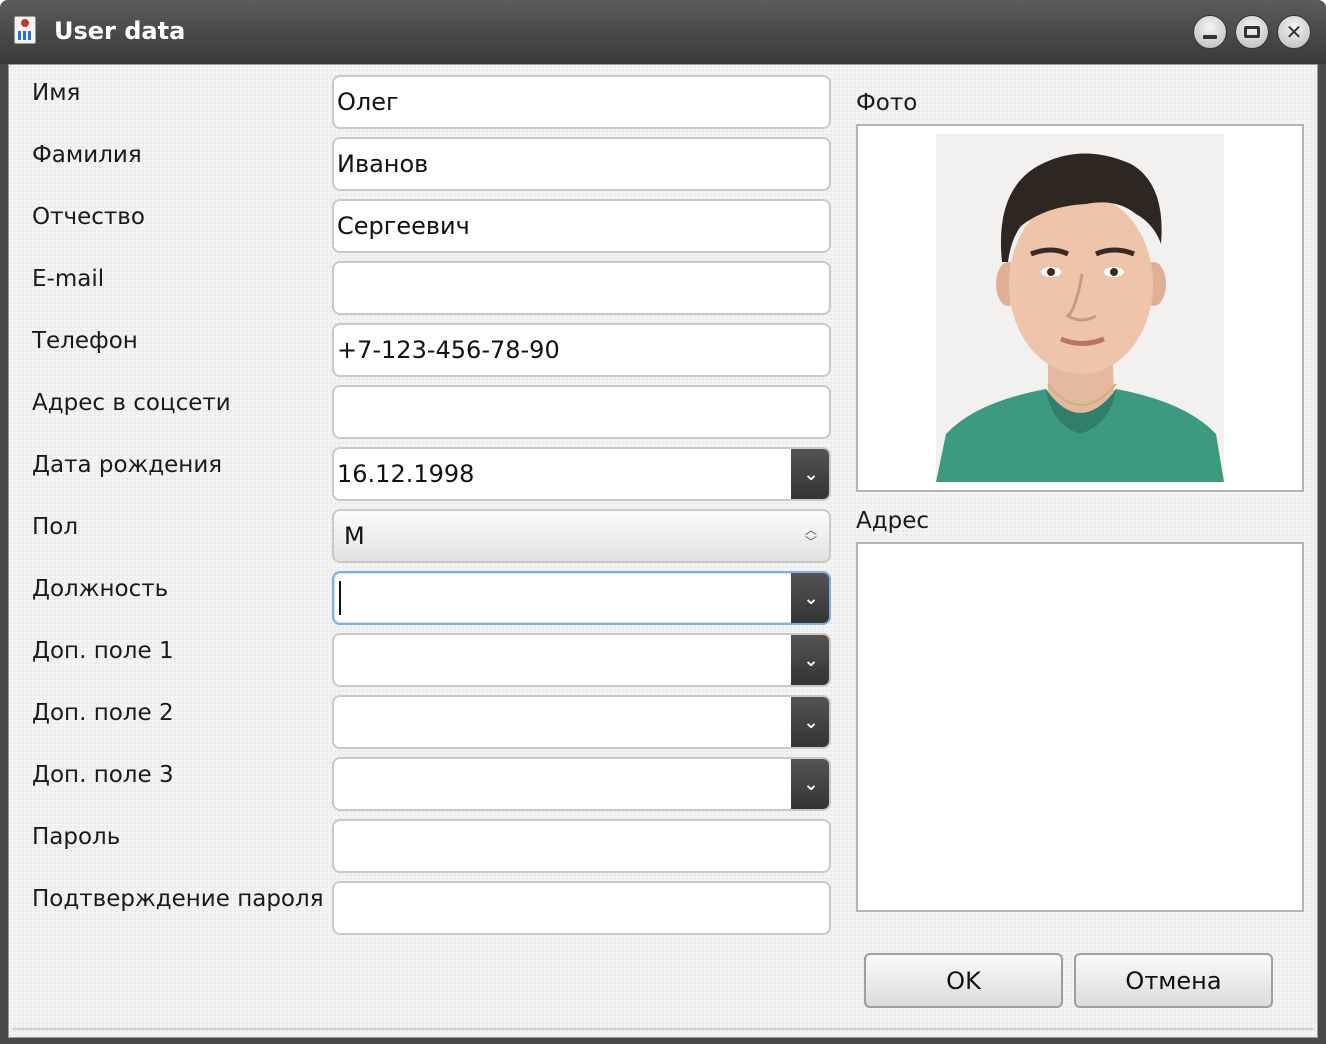 The height and width of the screenshot is (1044, 1326). I want to click on patronymic-input: Сергеевич, so click(581, 226).